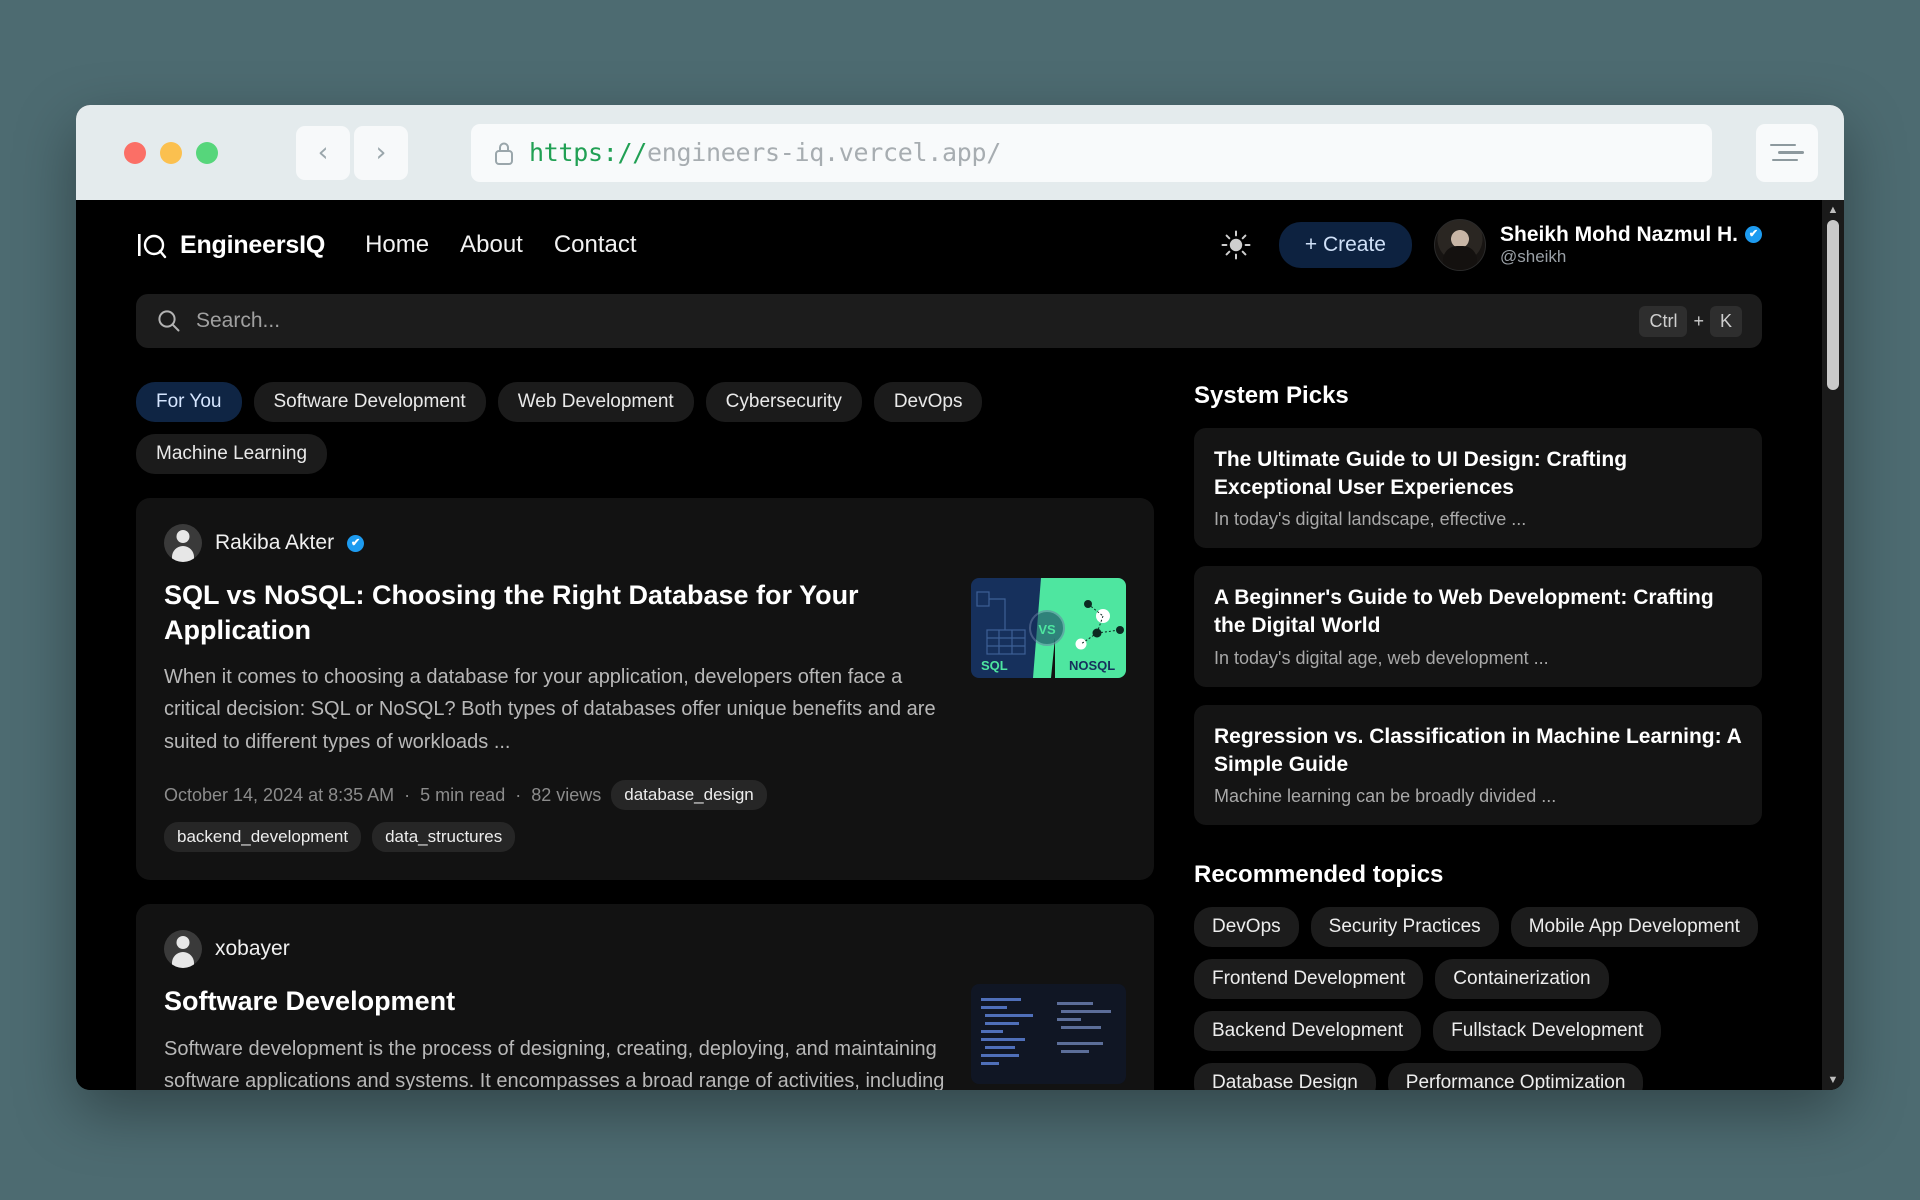 The width and height of the screenshot is (1920, 1200). I want to click on svg-text: NOSQL, so click(1092, 665).